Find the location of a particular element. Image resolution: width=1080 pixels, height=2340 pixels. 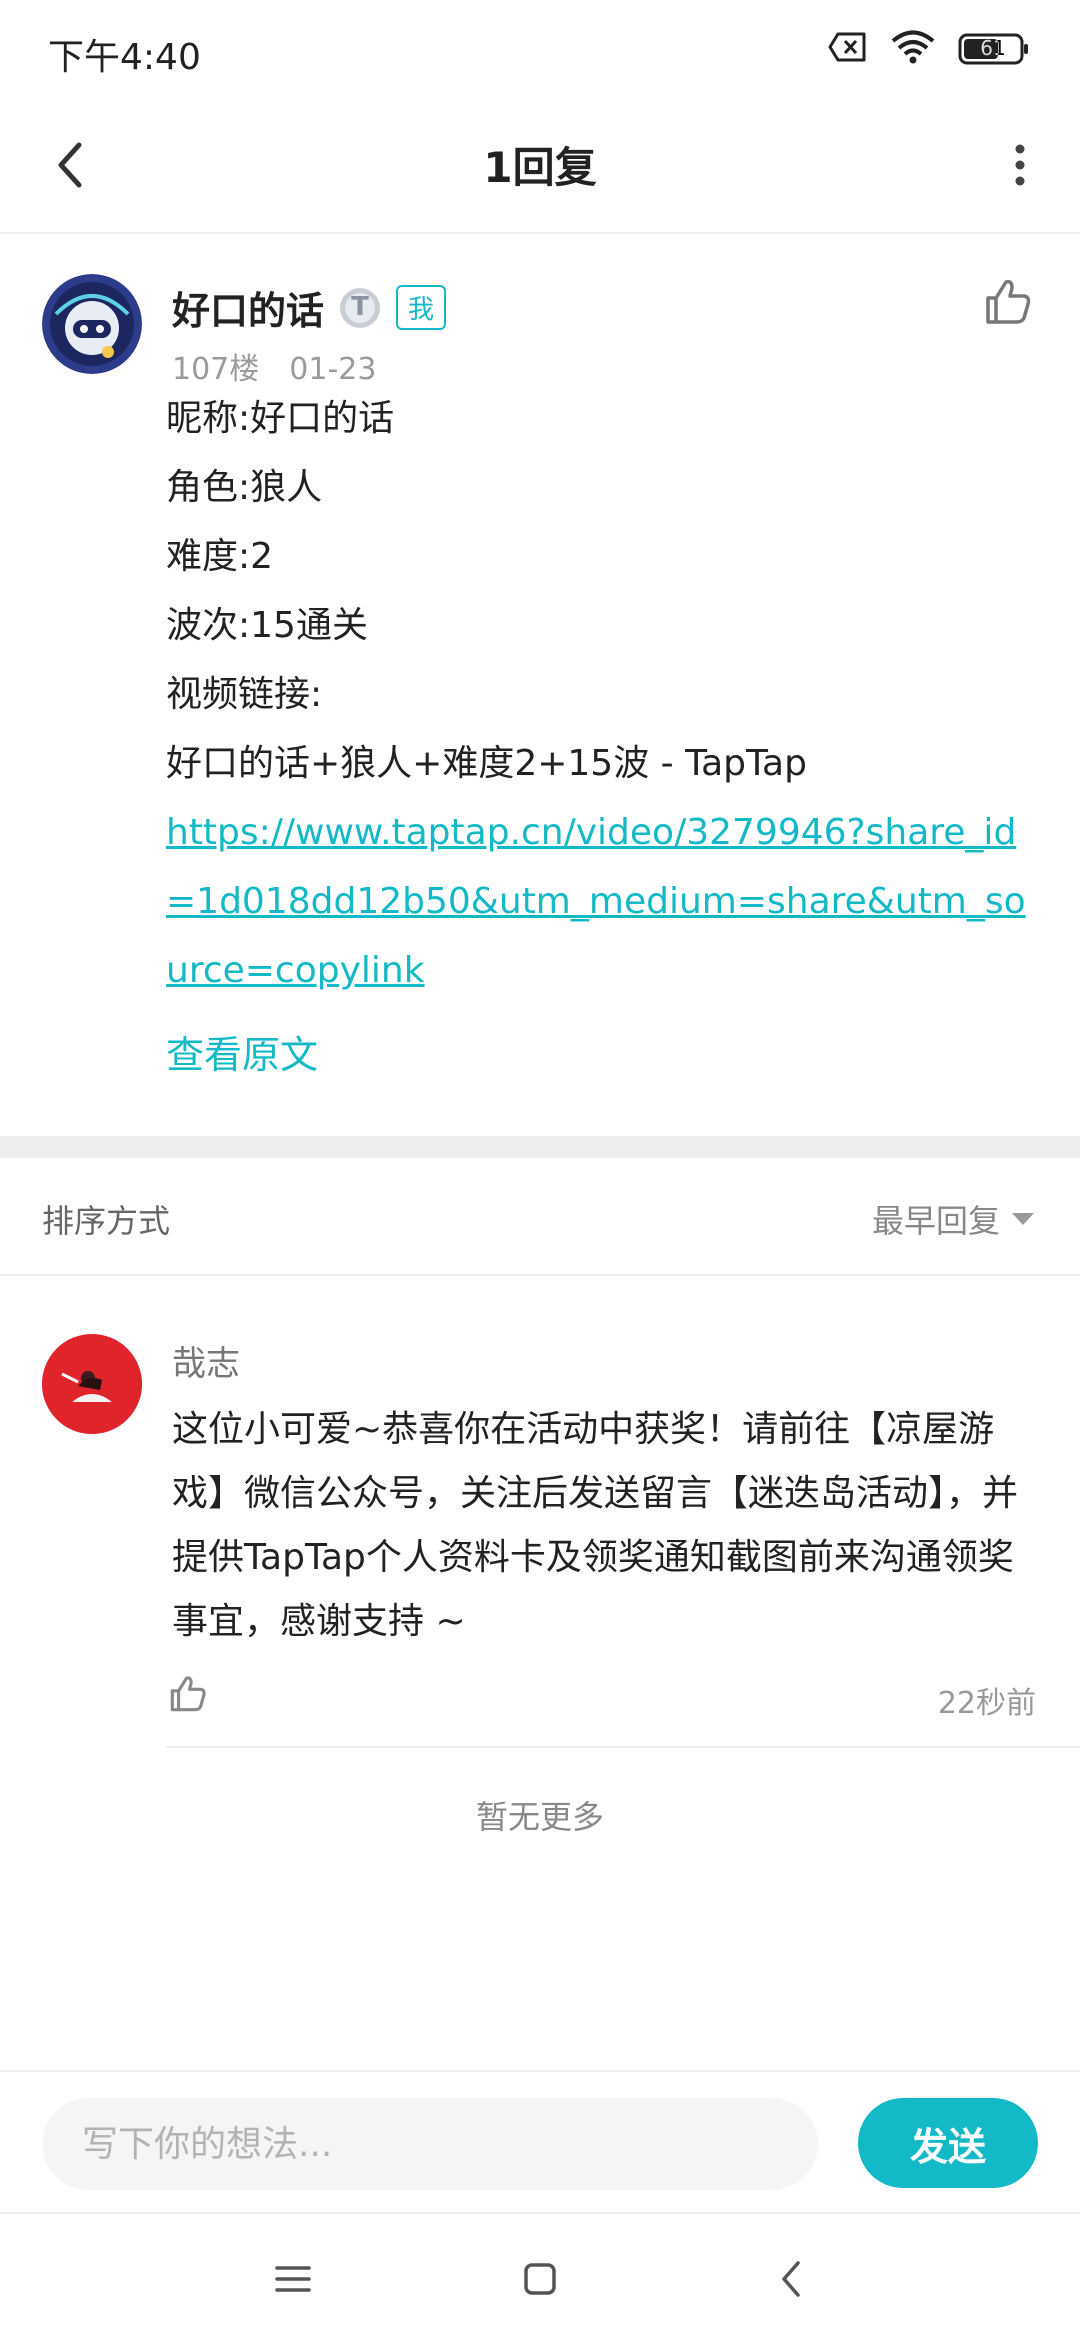

more-vertical-icon is located at coordinates (1020, 165).